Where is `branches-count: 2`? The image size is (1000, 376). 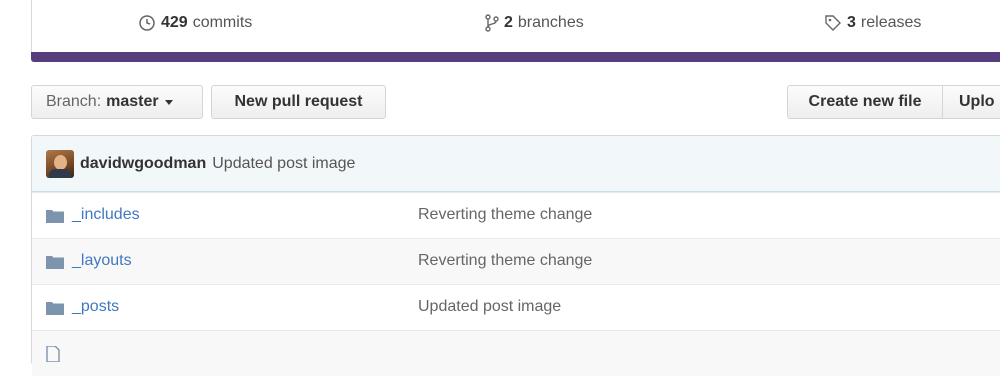
branches-count: 2 is located at coordinates (508, 22).